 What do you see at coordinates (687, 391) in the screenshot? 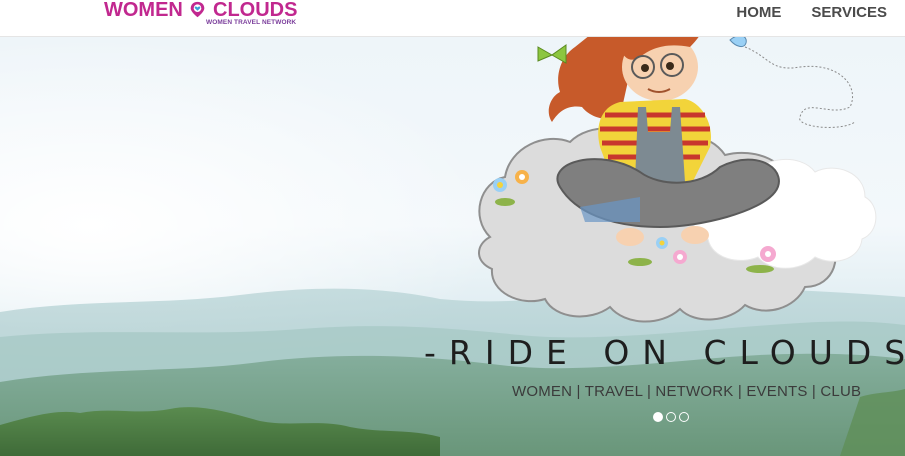
I see `hero-tagline: WOMEN | TRAVEL | NETWORK | EVENTS | CLUB` at bounding box center [687, 391].